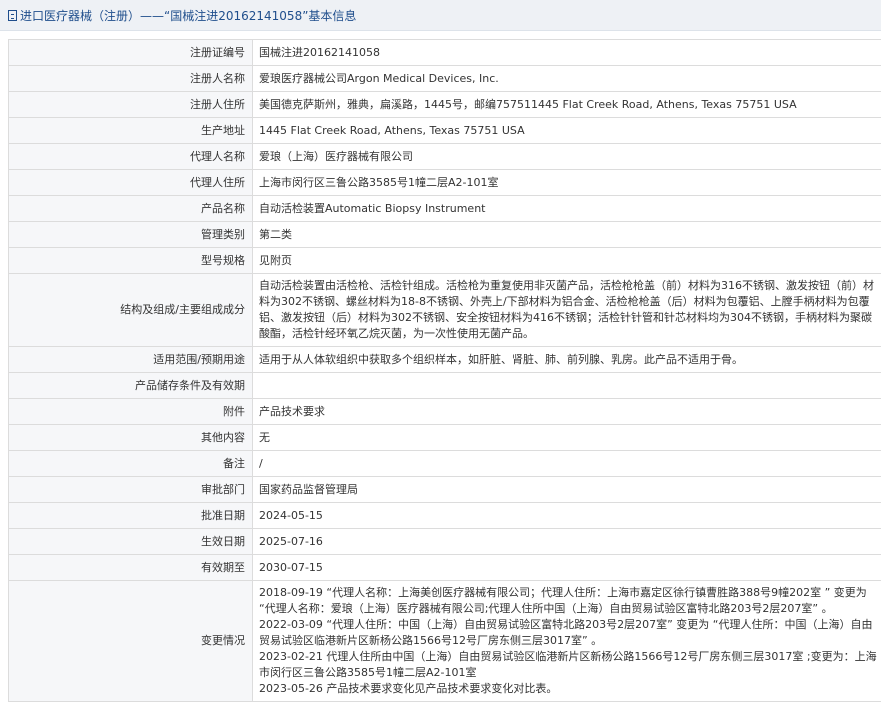 This screenshot has height=709, width=881. Describe the element at coordinates (188, 15) in the screenshot. I see `page-title: 进口医疗器械（注册）——“国械注进20162141058”基本信息` at that location.